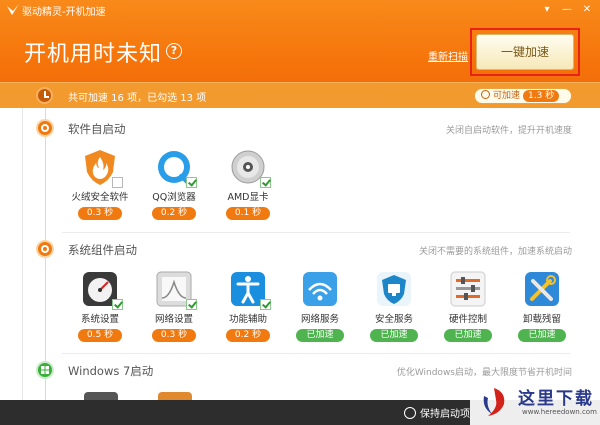 The image size is (600, 425). Describe the element at coordinates (102, 290) in the screenshot. I see `gauge-icon` at that location.